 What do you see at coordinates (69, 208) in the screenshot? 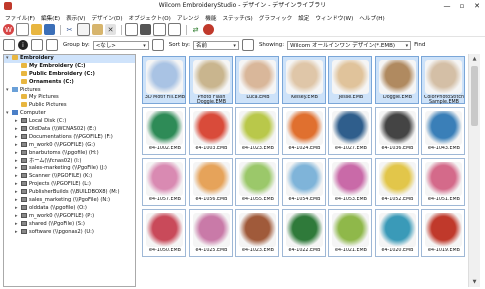
I see `tree-item: ▸ olddata (\\pgofile) (O:)` at bounding box center [69, 208].